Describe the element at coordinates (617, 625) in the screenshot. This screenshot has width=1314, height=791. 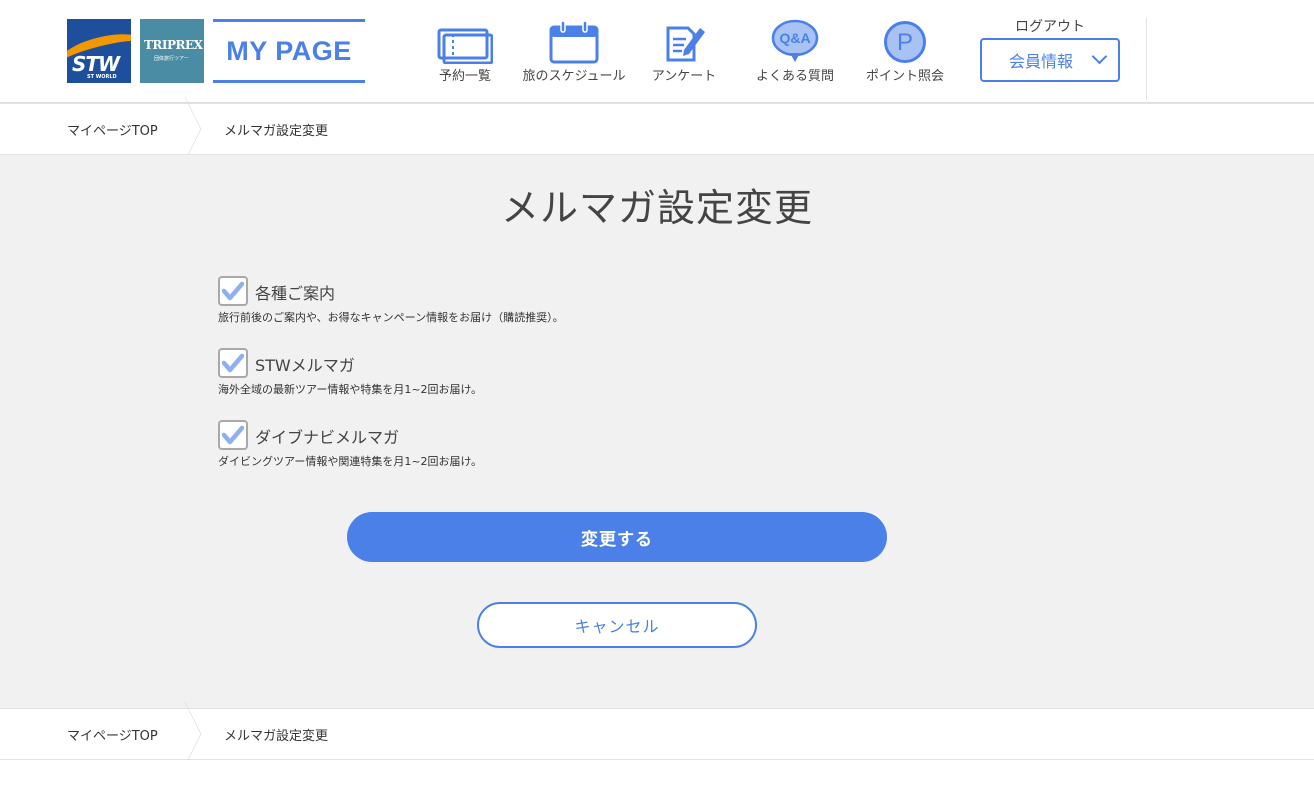
I see `cancel-button: キャンセル` at that location.